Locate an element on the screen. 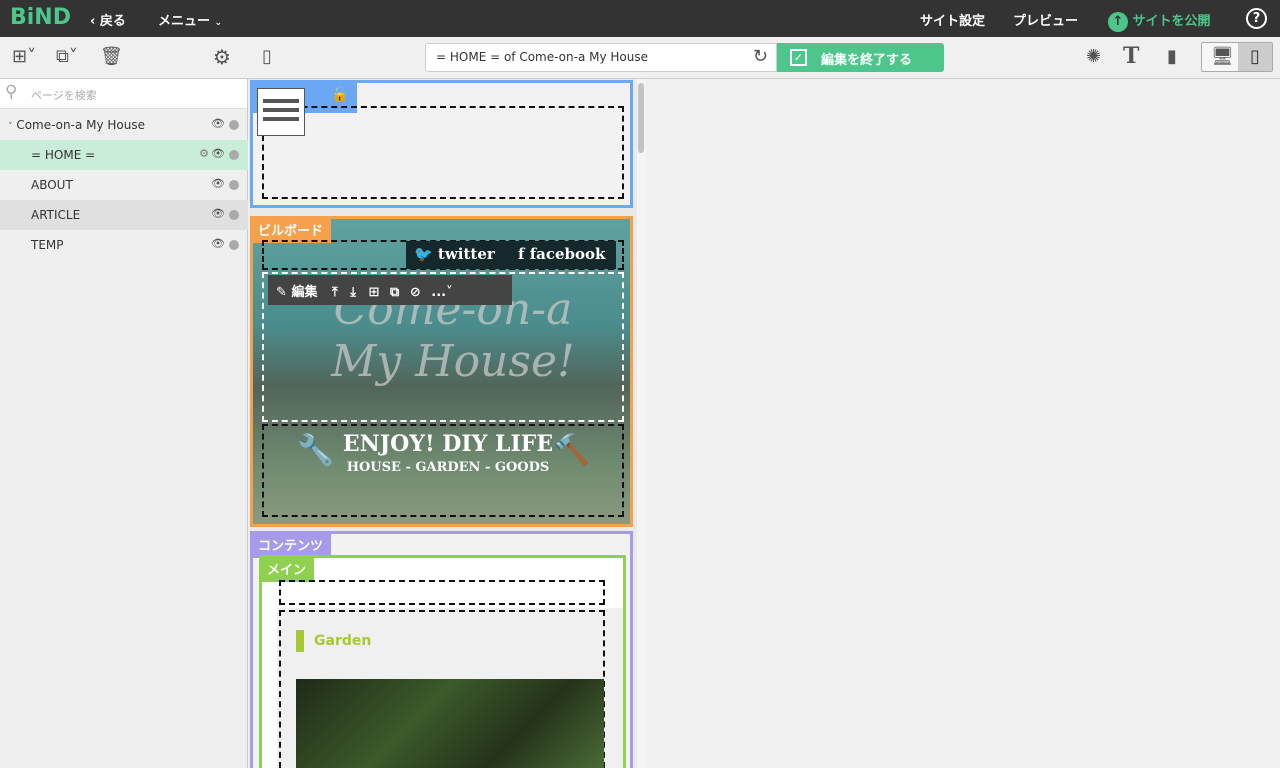 This screenshot has height=768, width=1280. finish-editing-button: ✓ 編集を終了する is located at coordinates (860, 57).